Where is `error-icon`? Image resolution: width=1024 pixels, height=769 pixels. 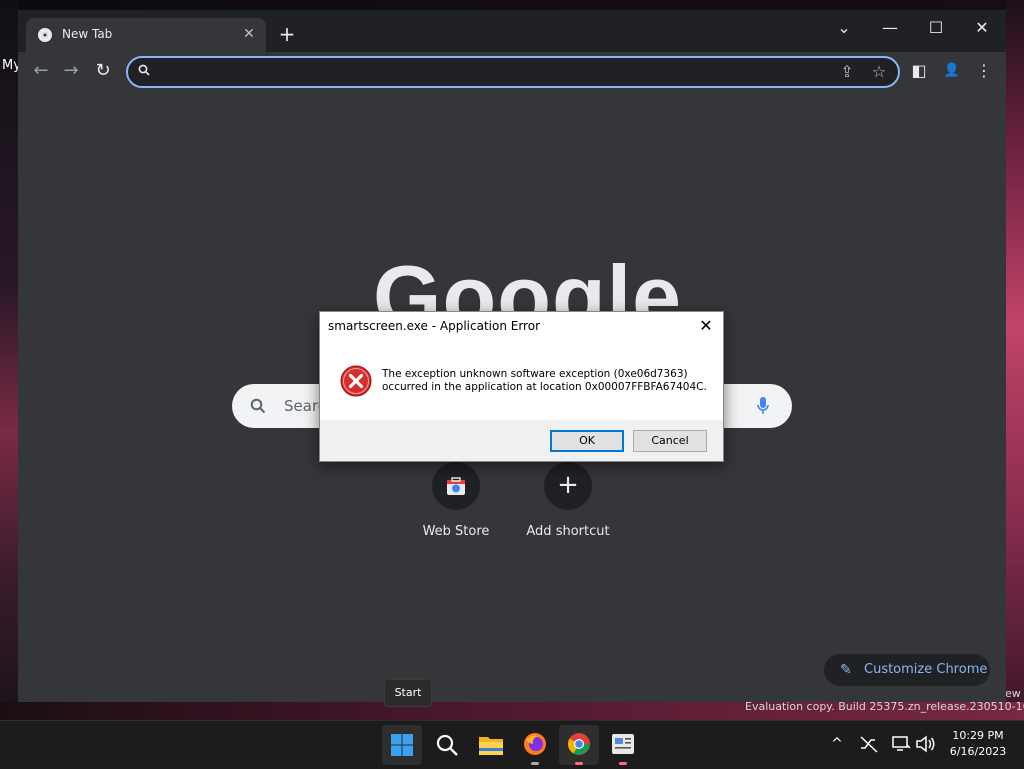
error-icon is located at coordinates (356, 381).